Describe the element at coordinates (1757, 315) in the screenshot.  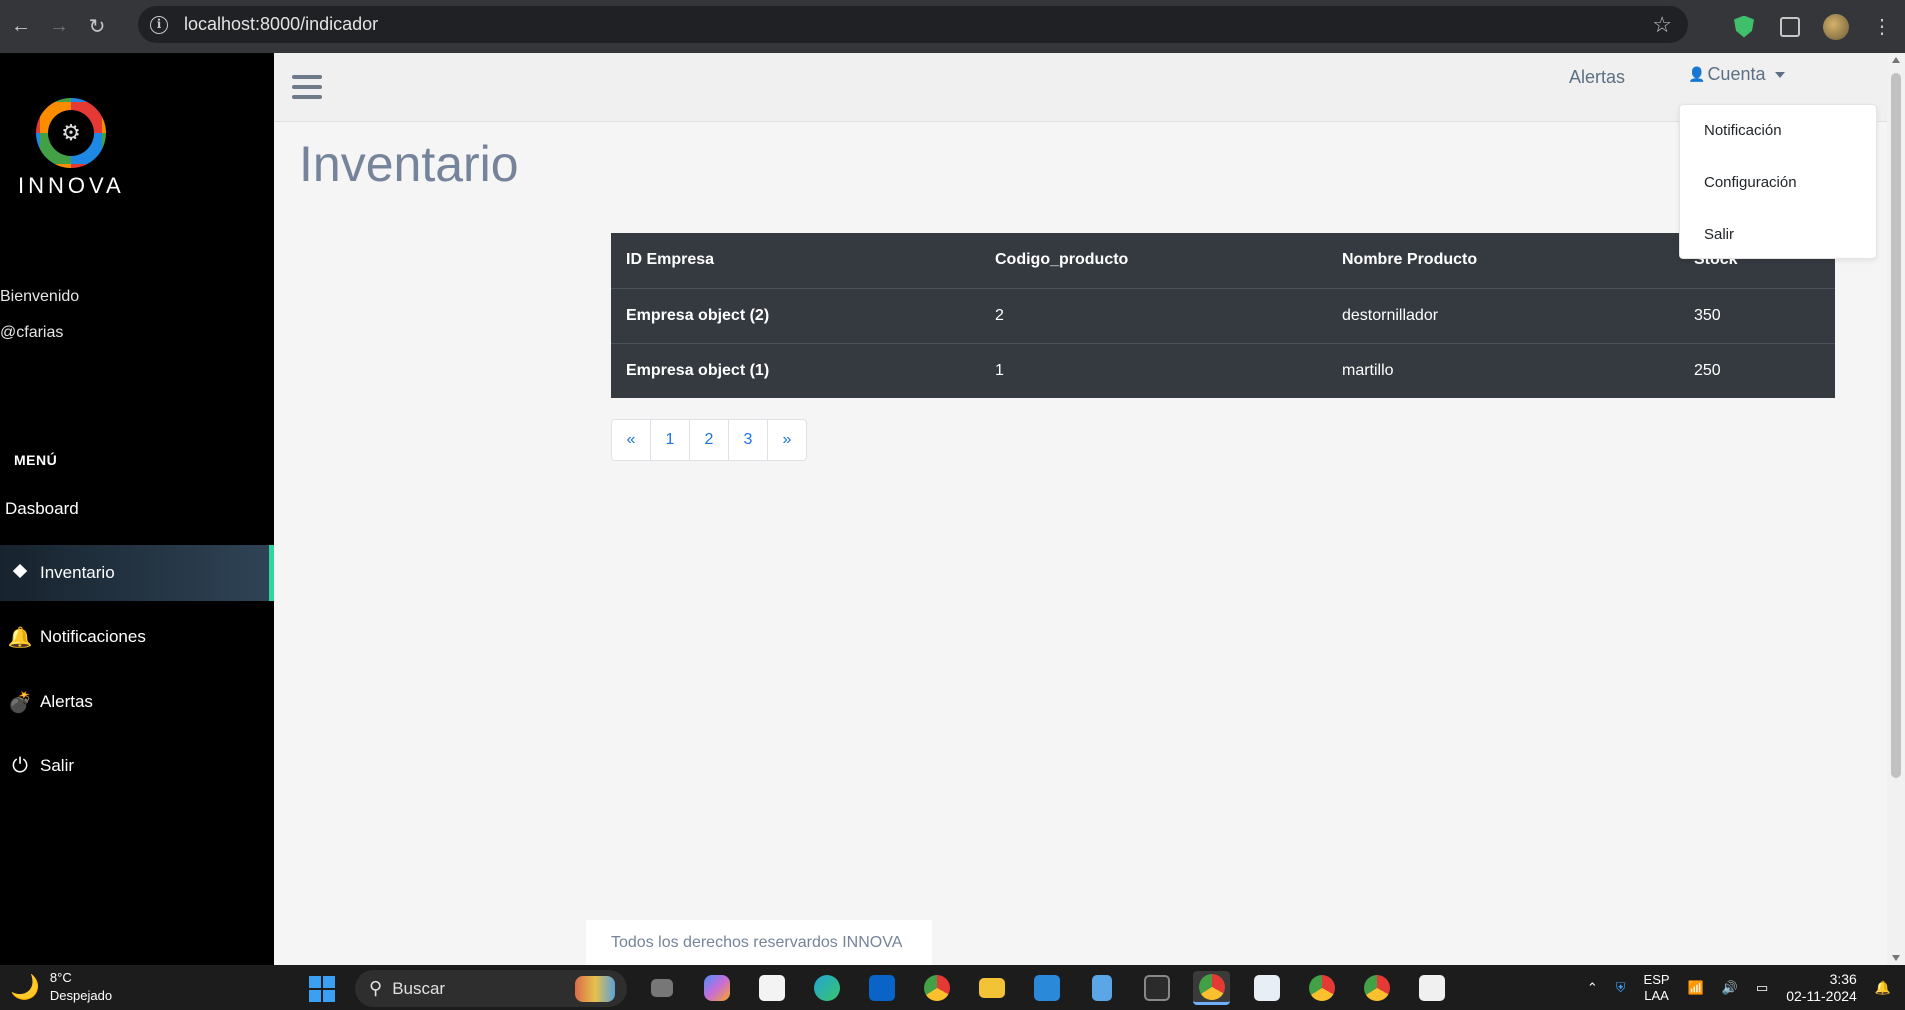
I see `table-cell: 350` at that location.